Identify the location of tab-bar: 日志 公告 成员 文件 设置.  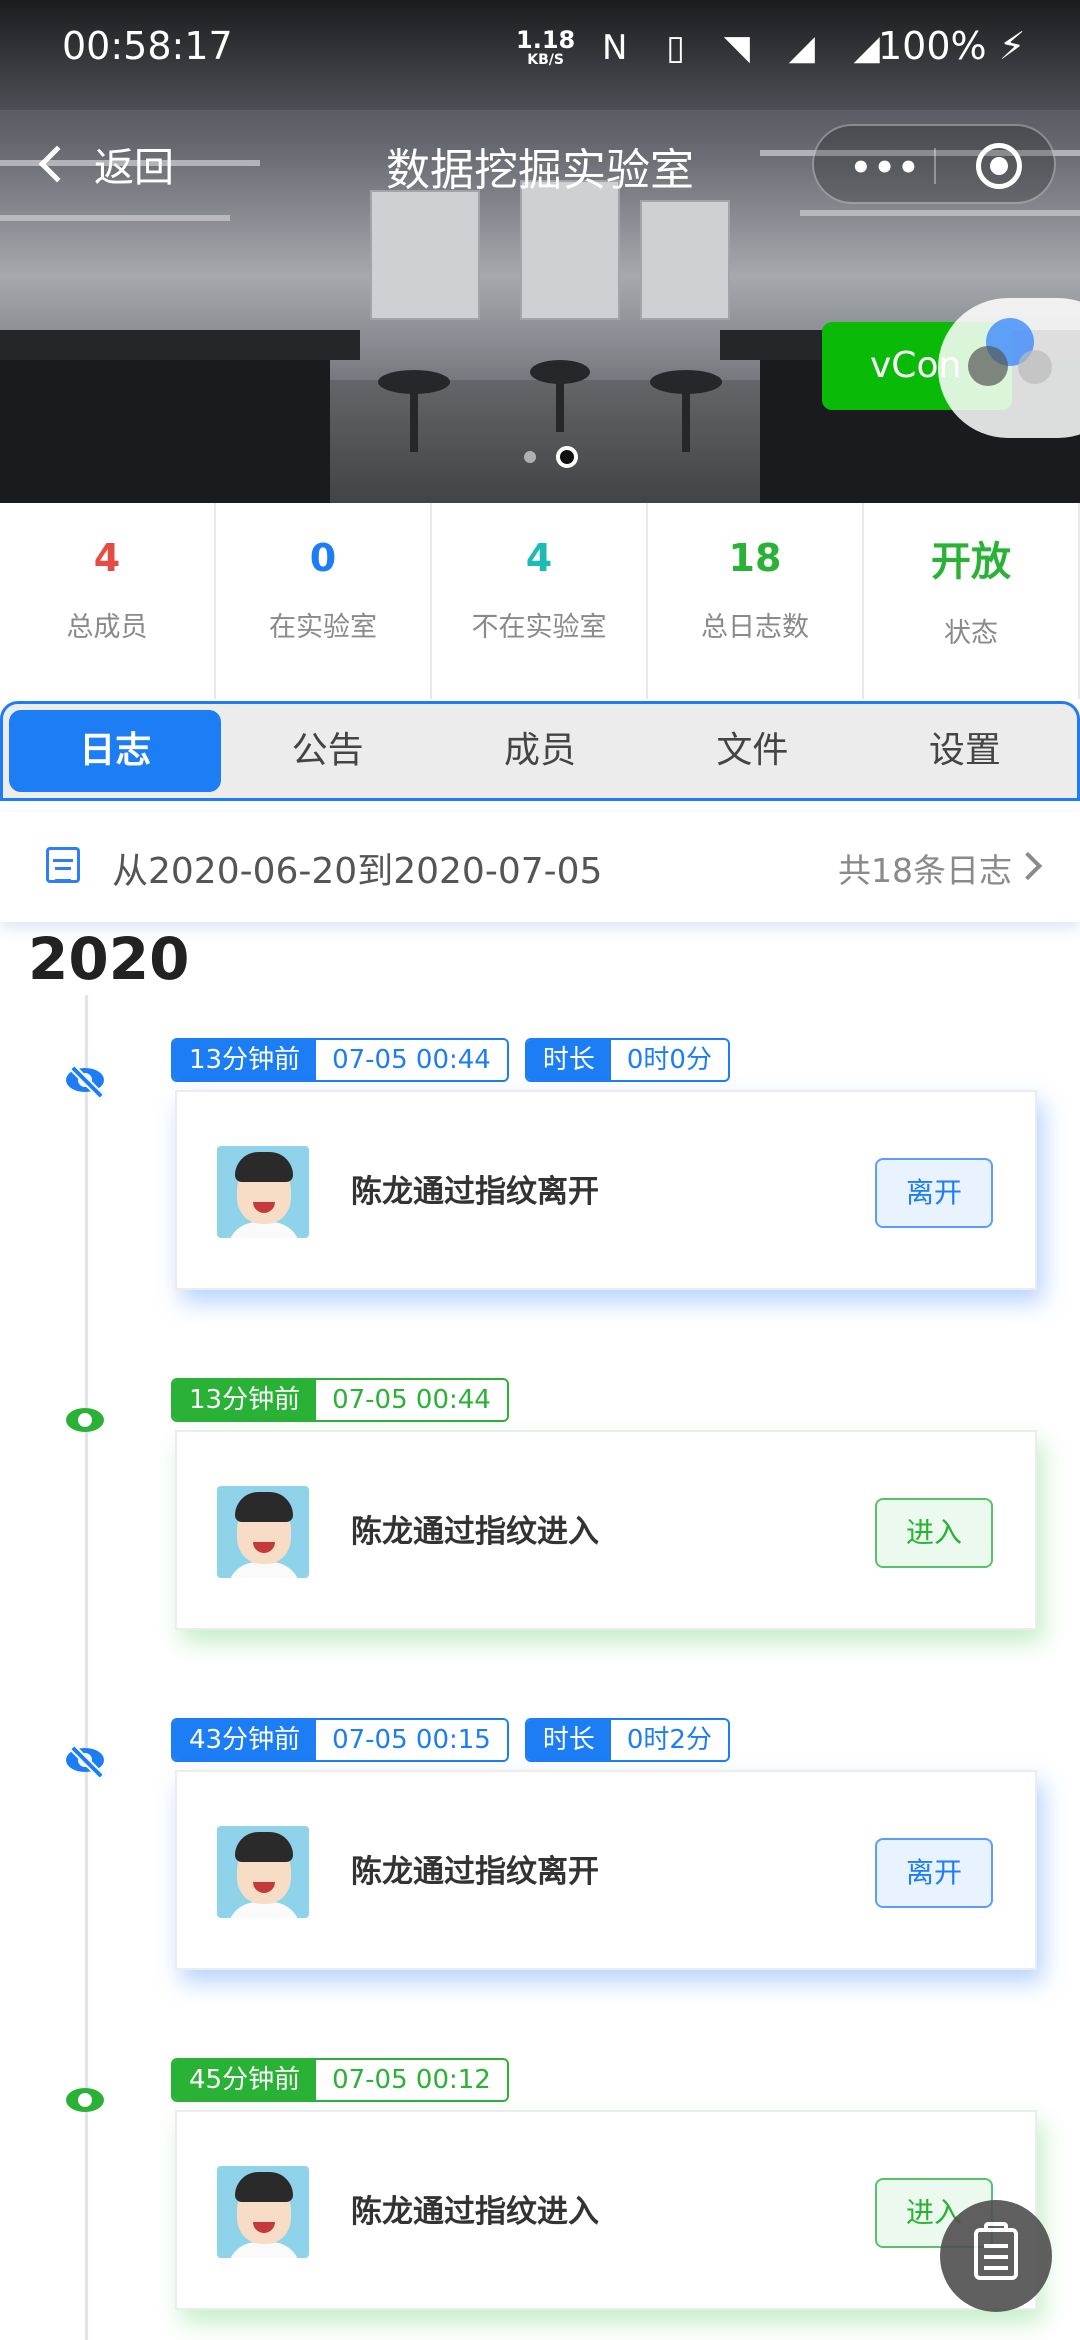
(540, 751).